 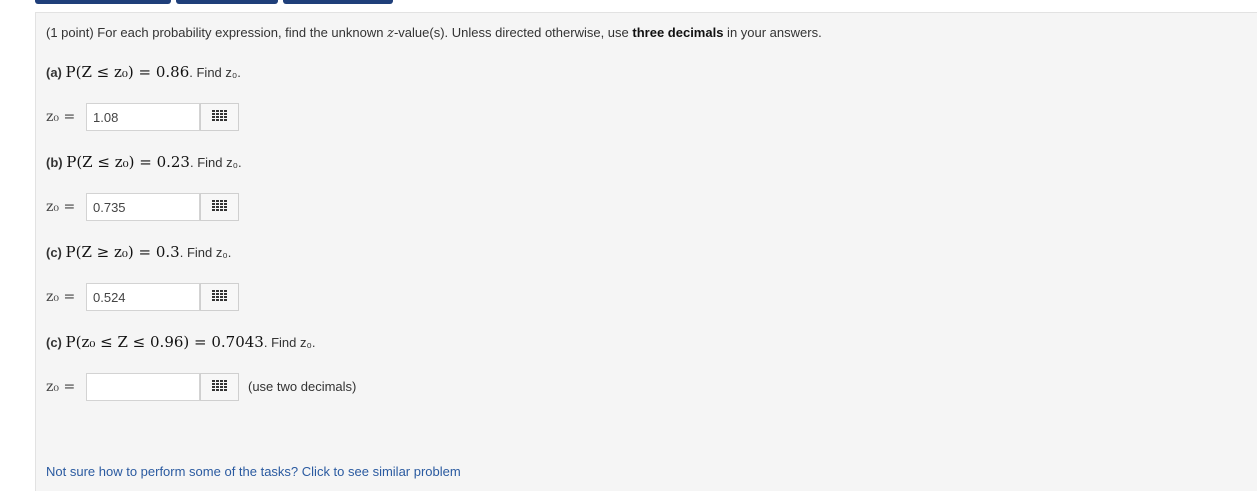 I want to click on part-a-find: . Find z₀., so click(x=215, y=72).